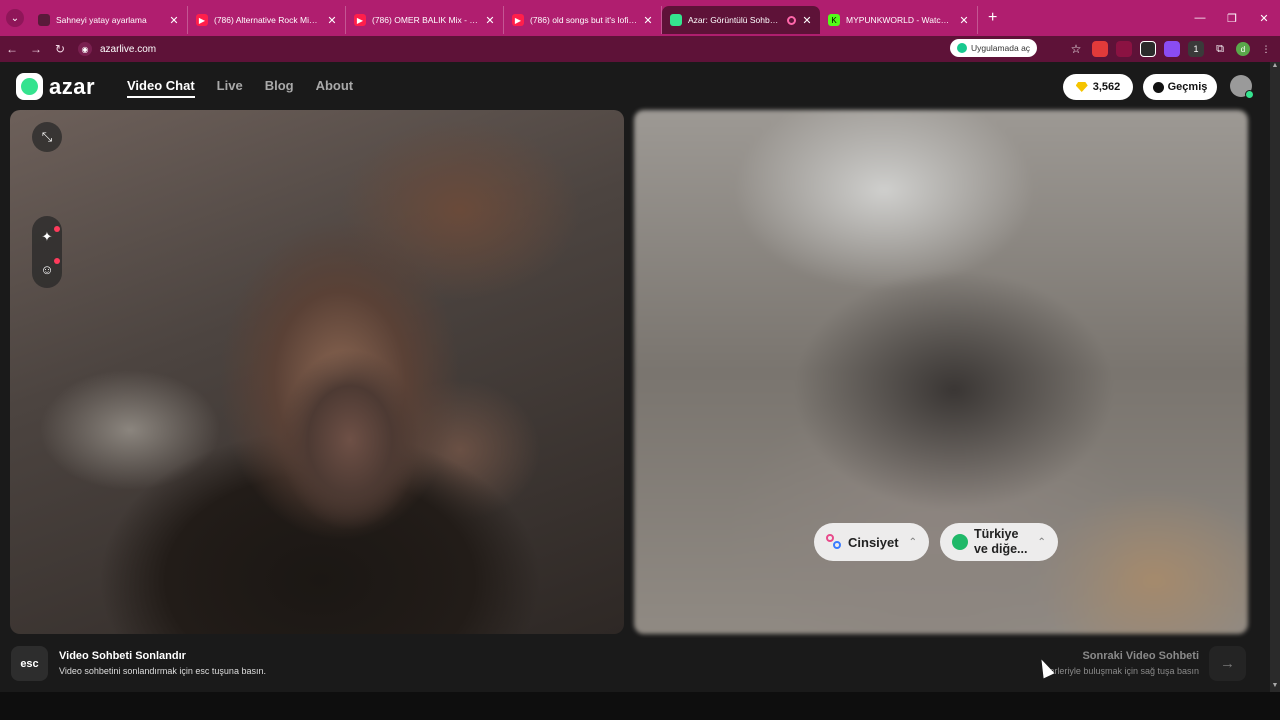  I want to click on page-scrollbar: ▲ ▼, so click(1275, 377).